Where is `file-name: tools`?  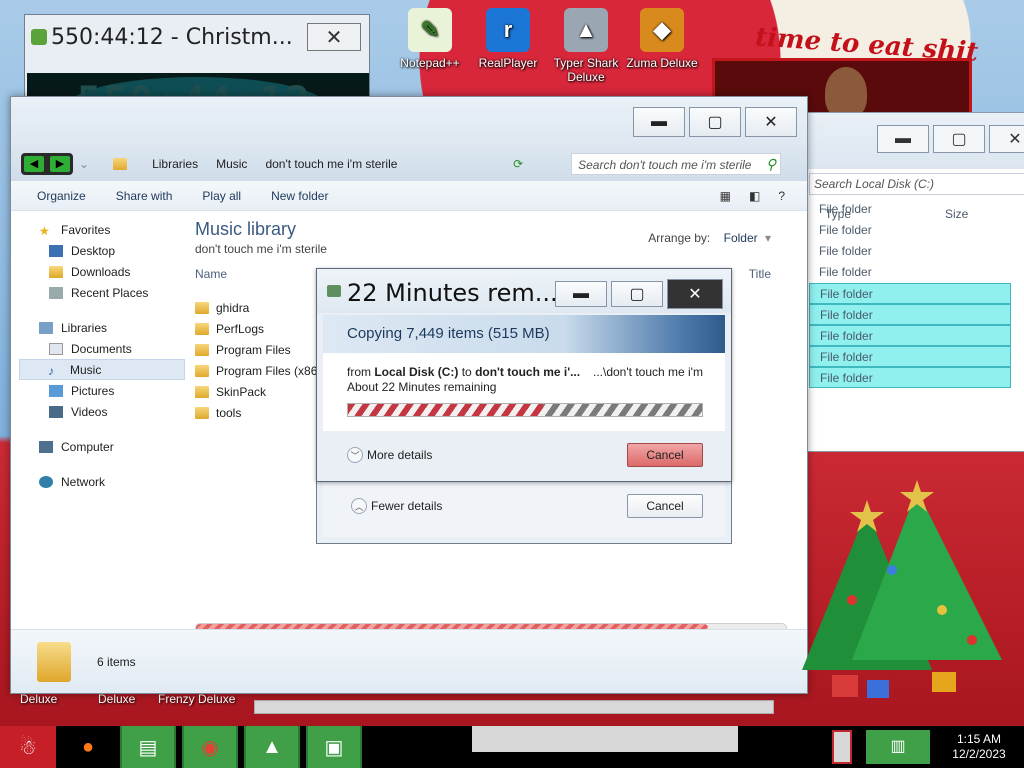
file-name: tools is located at coordinates (229, 412).